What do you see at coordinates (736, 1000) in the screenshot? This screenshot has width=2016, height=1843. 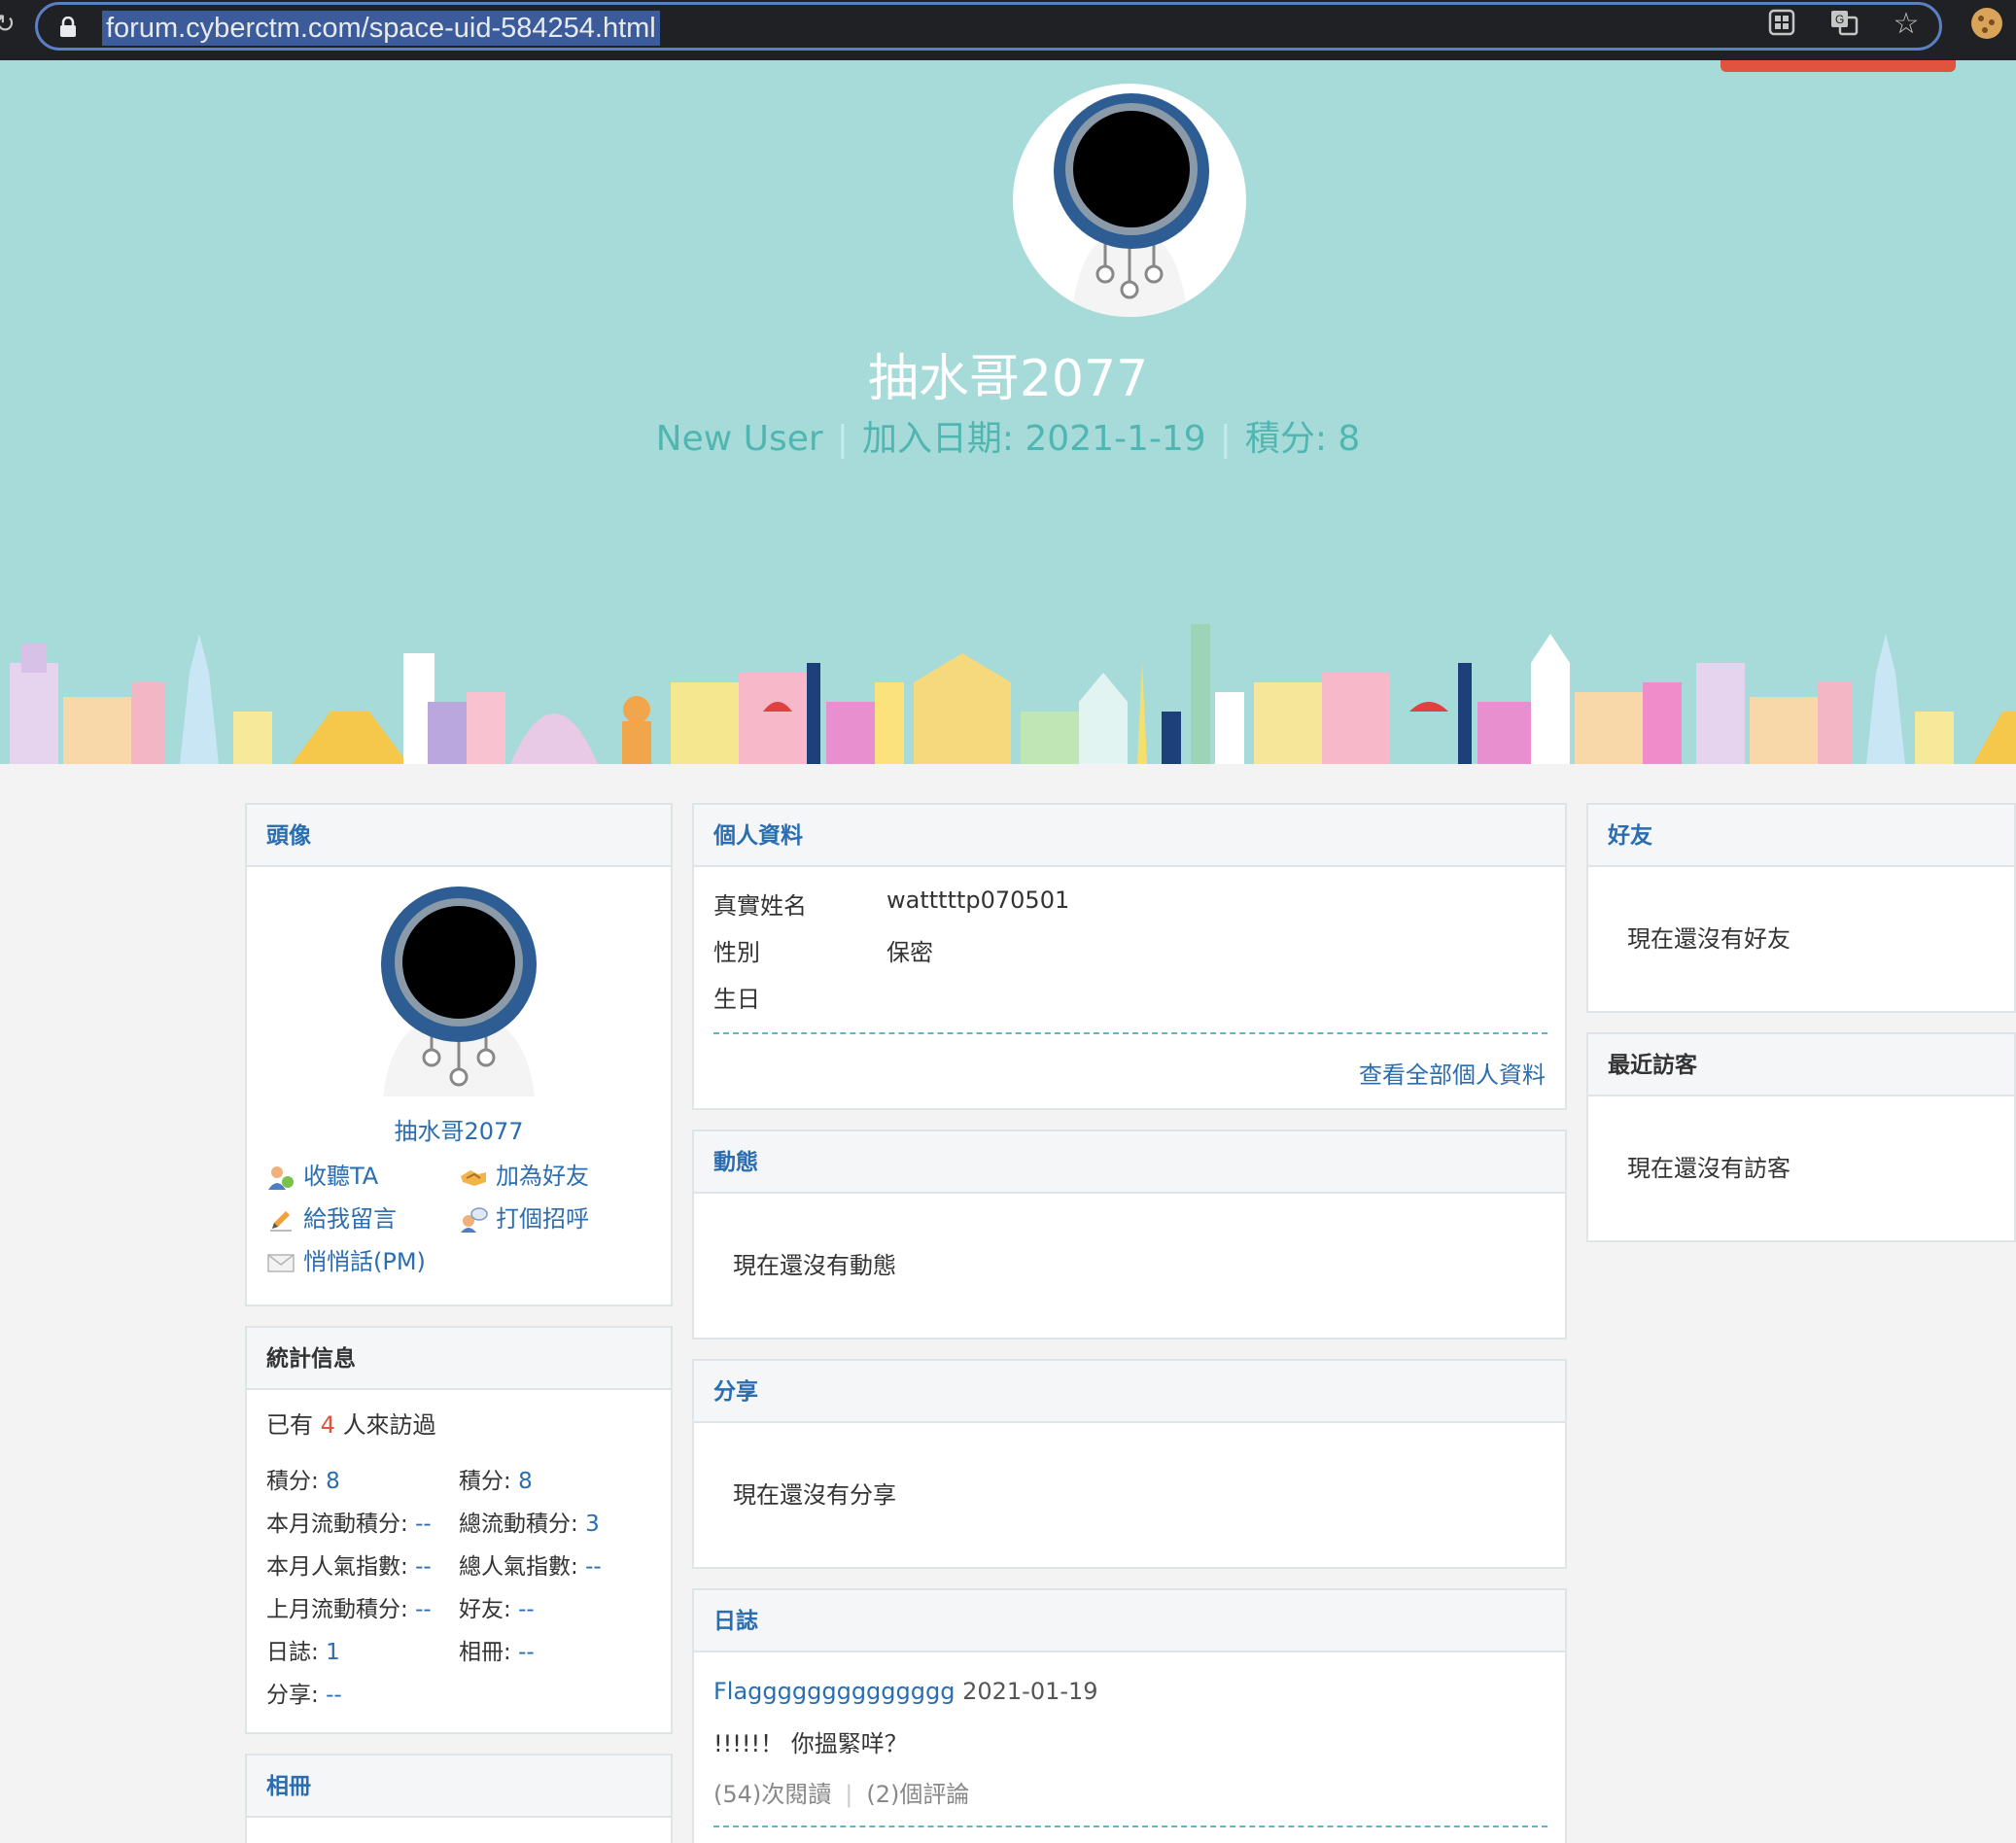 I see `profile-label-birthday: 生日` at bounding box center [736, 1000].